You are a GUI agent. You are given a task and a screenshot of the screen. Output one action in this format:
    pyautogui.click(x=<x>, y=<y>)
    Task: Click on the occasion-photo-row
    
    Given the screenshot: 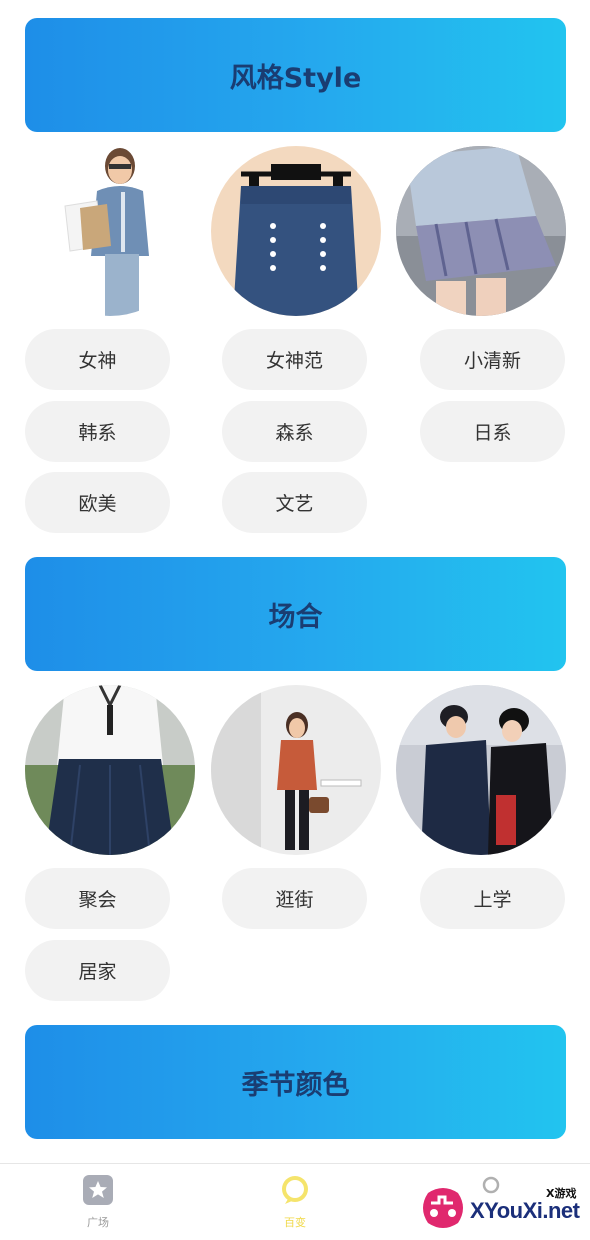 What is the action you would take?
    pyautogui.click(x=295, y=770)
    